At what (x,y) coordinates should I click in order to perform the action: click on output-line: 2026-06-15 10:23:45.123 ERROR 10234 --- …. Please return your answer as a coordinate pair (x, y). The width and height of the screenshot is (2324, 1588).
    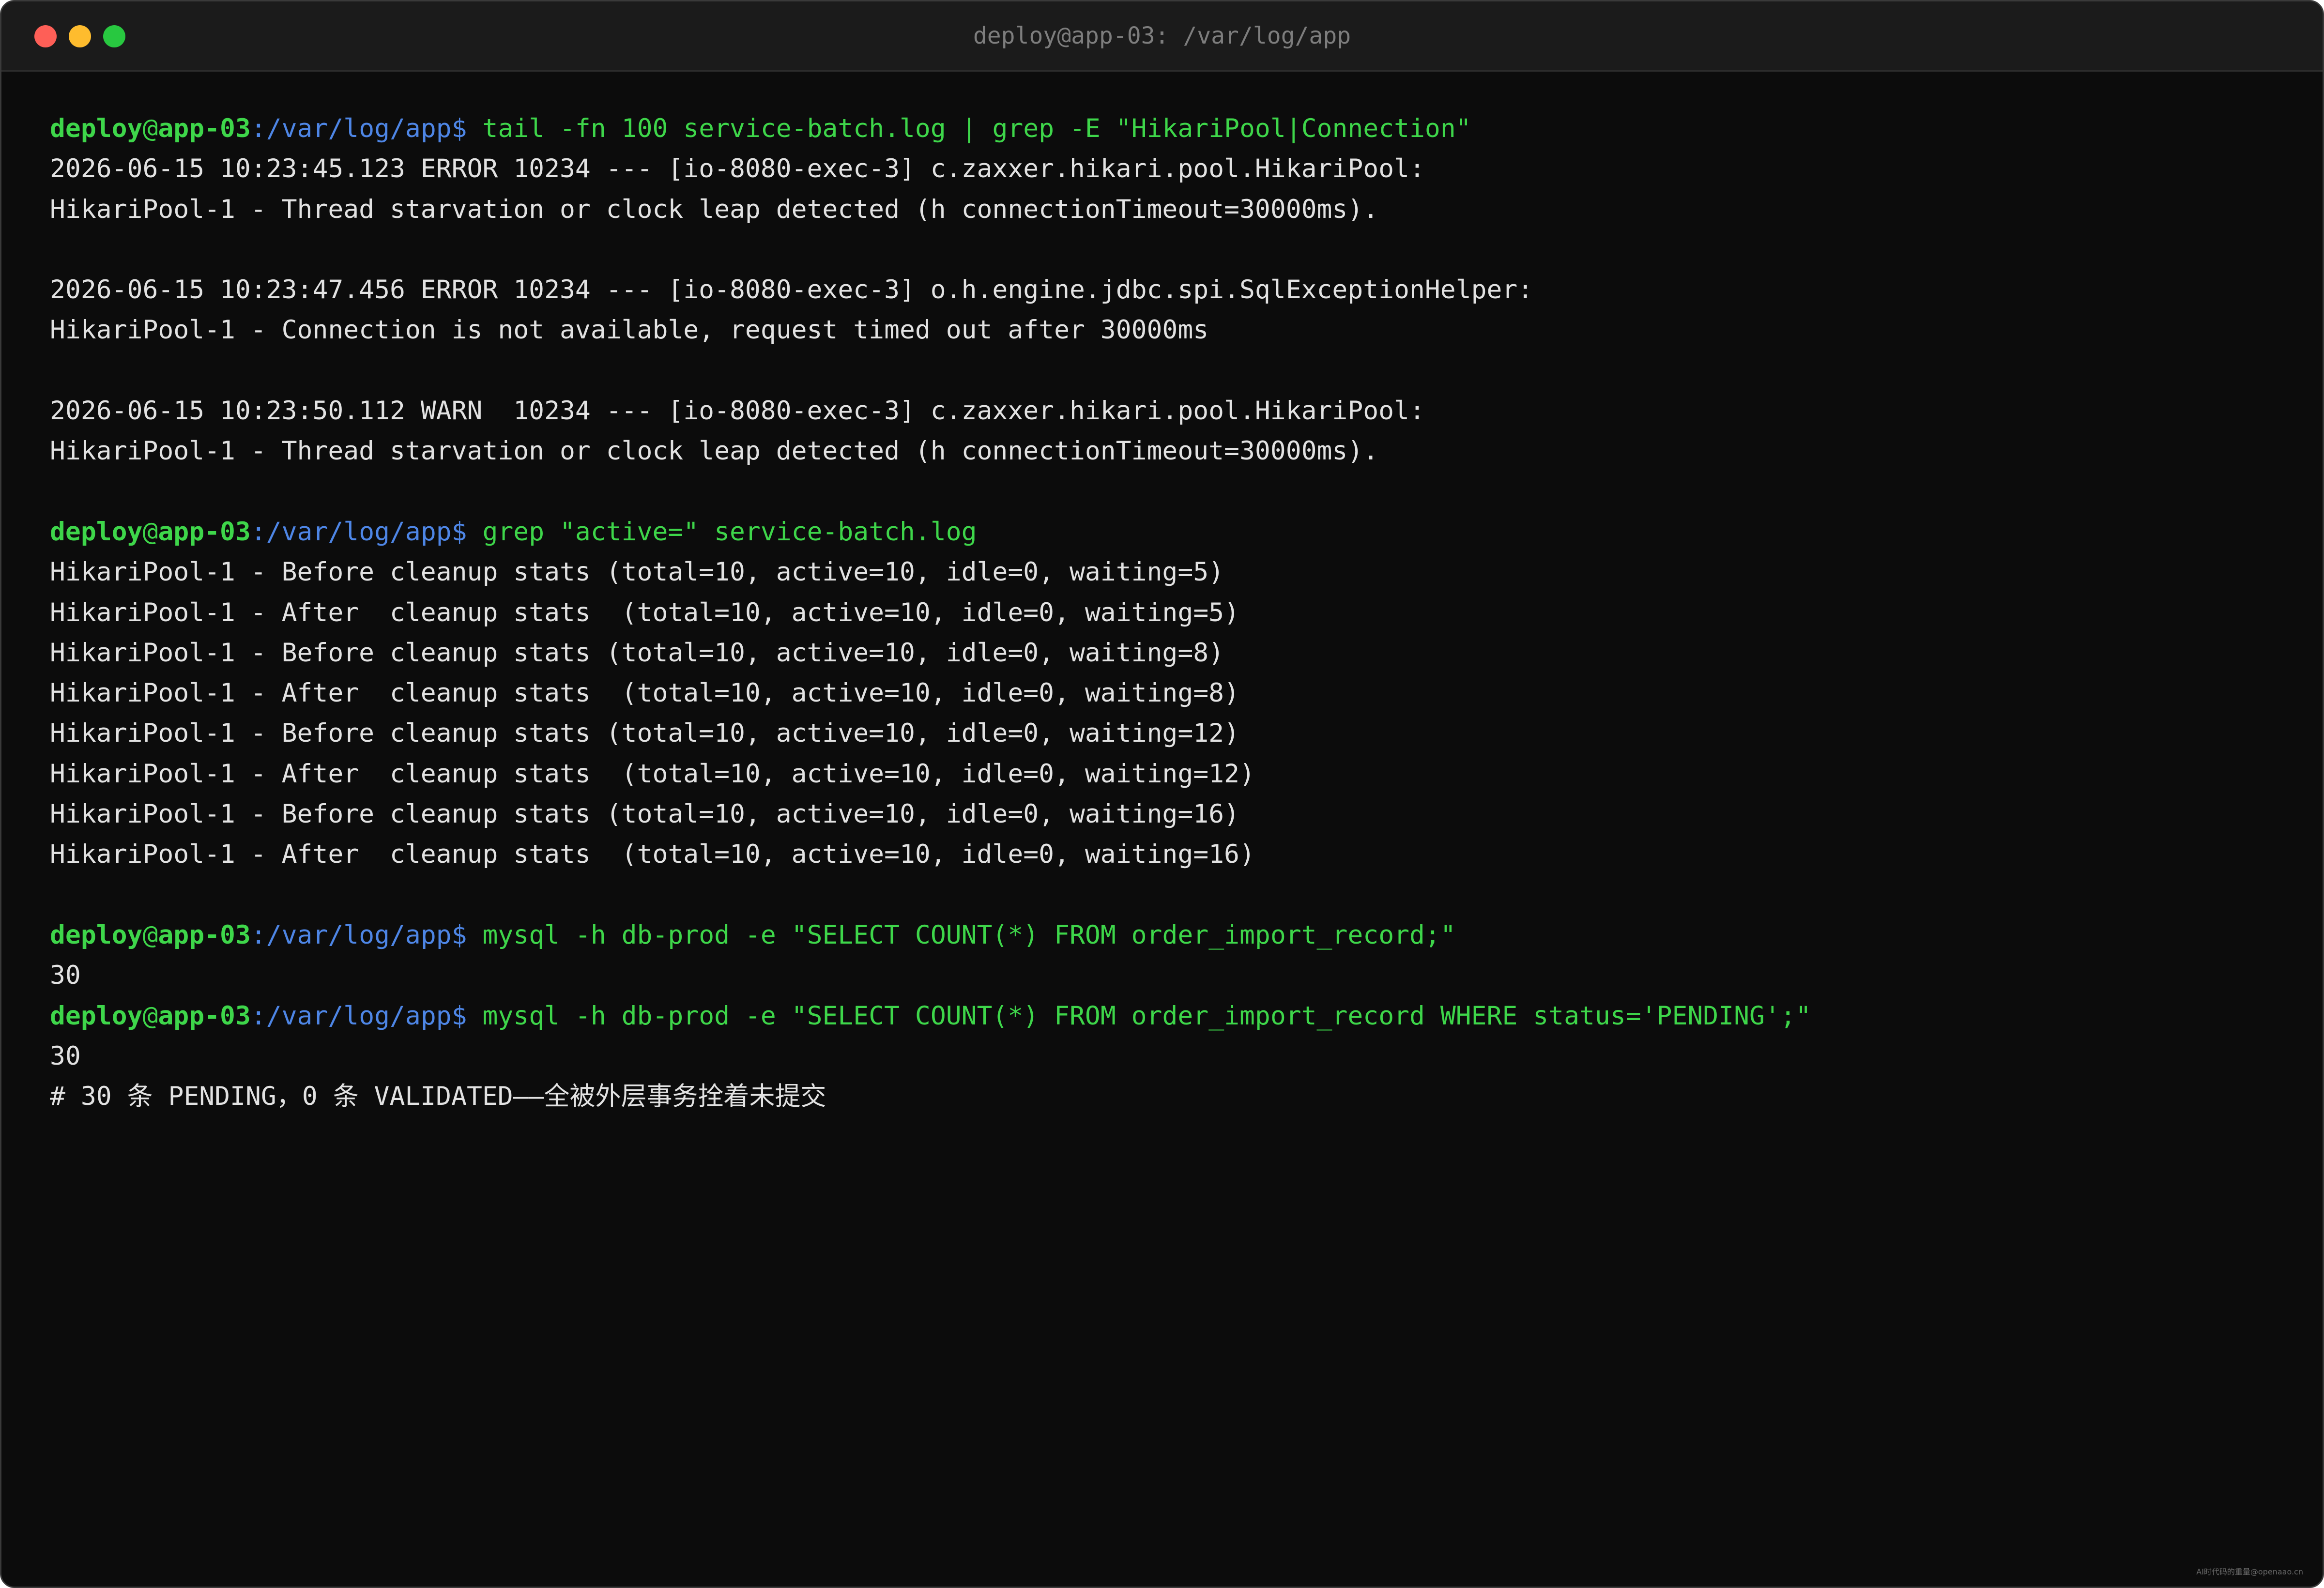
    Looking at the image, I should click on (1172, 169).